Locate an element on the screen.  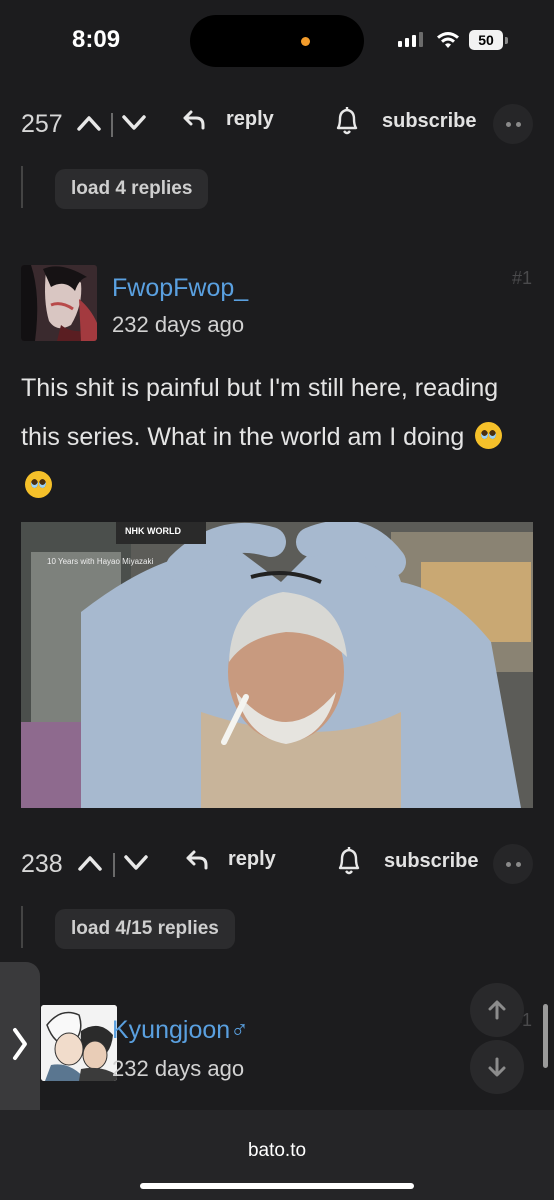
comment-username: Kyungjoon♂ is located at coordinates (180, 1030).